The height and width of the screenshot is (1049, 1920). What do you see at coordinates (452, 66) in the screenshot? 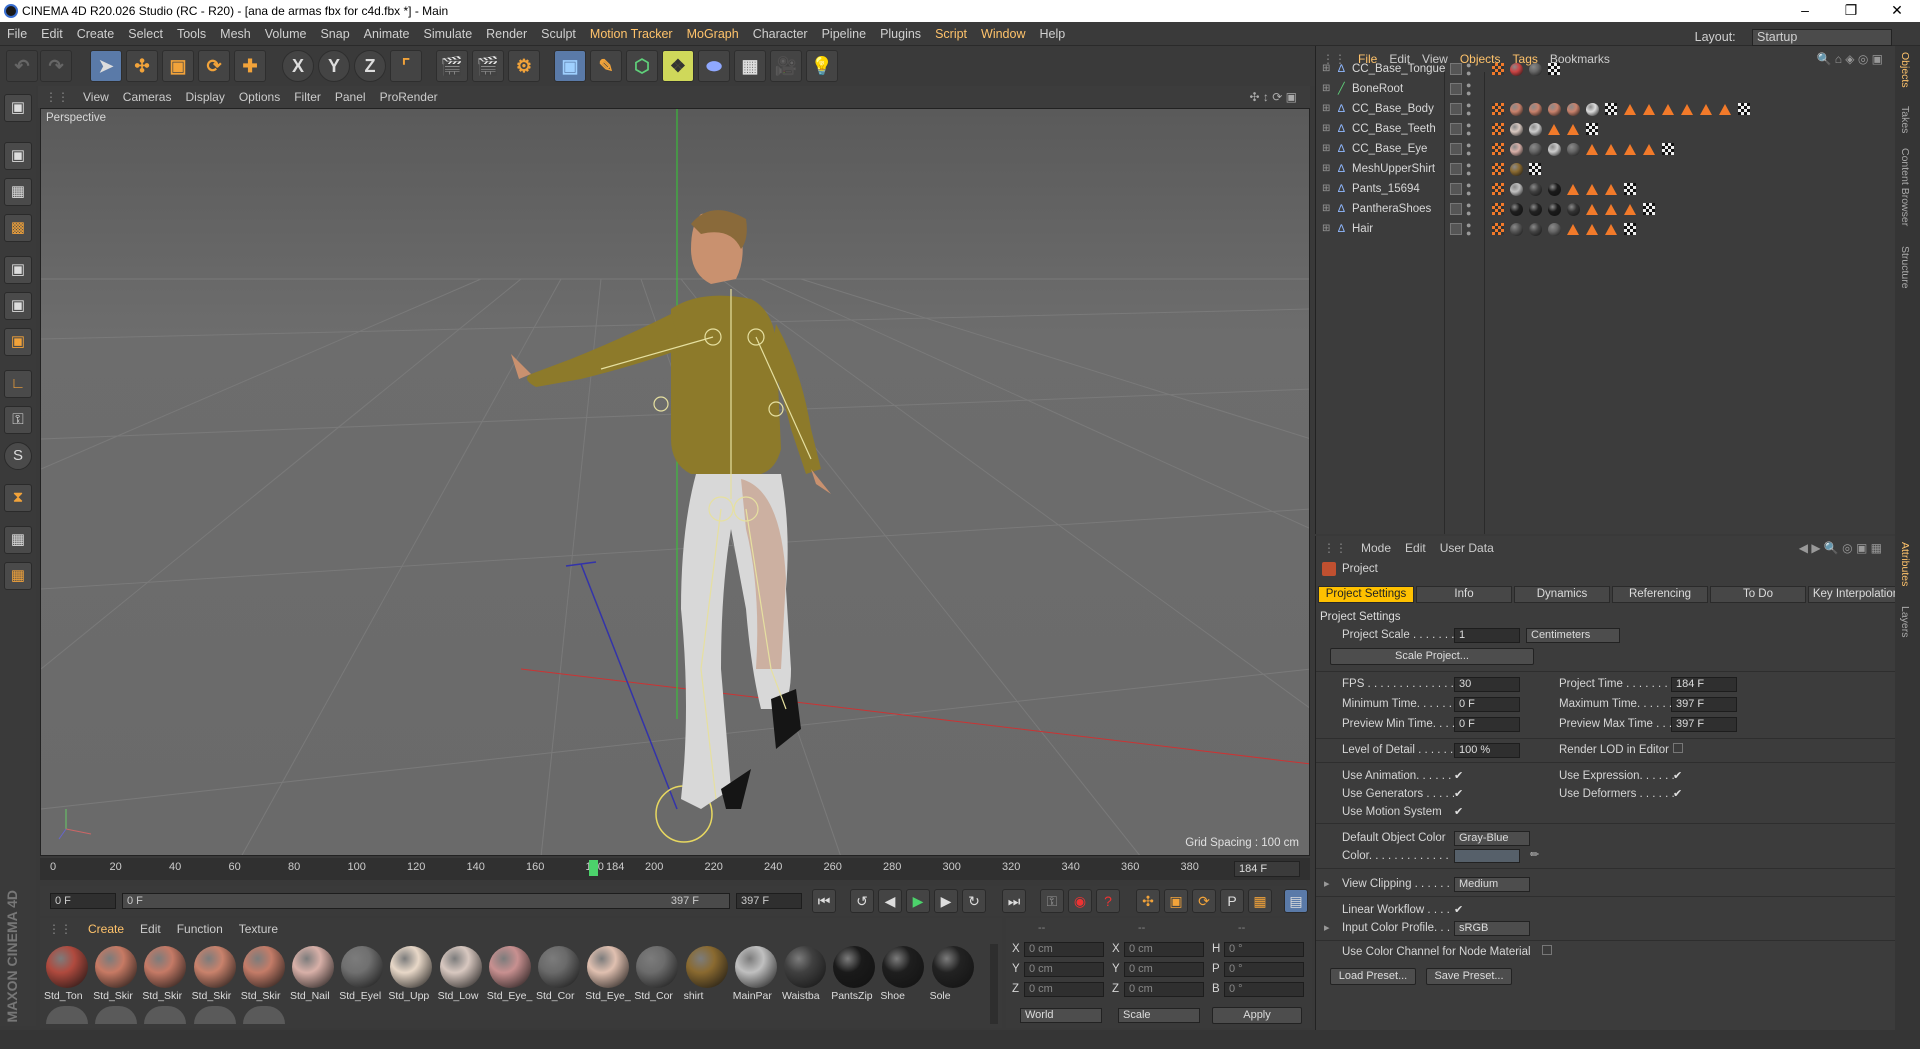
I see `render-view-icon: 🎬` at bounding box center [452, 66].